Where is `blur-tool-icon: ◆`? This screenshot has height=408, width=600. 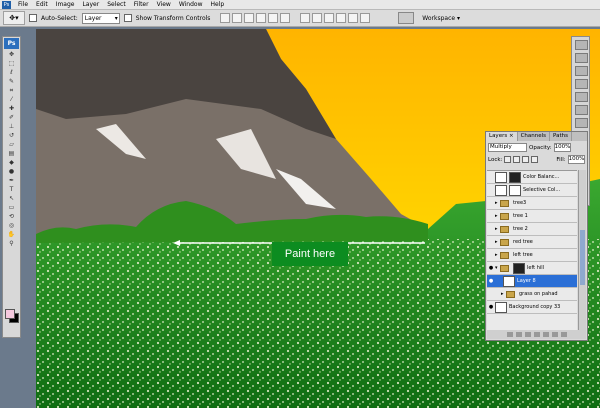 blur-tool-icon: ◆ is located at coordinates (11, 162).